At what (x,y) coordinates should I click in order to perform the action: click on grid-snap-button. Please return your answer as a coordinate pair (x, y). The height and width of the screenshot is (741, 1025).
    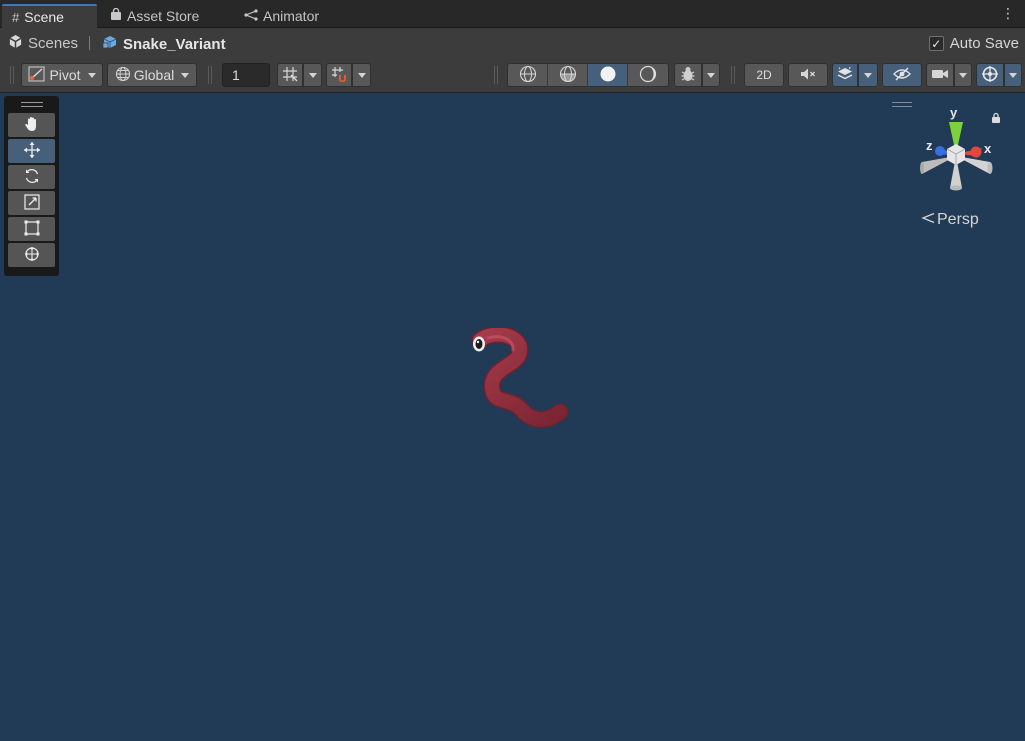
    Looking at the image, I should click on (290, 75).